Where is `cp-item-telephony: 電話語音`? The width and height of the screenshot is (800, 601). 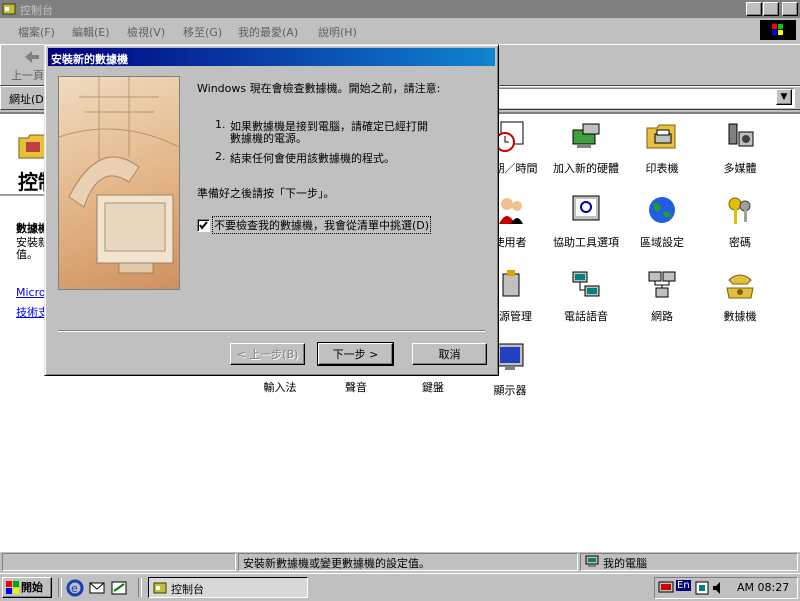 cp-item-telephony: 電話語音 is located at coordinates (586, 296).